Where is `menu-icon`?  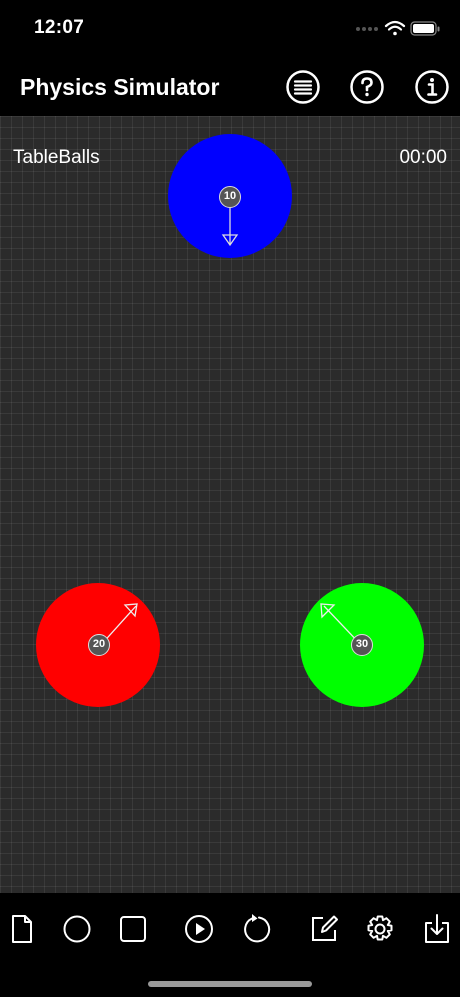 menu-icon is located at coordinates (303, 87).